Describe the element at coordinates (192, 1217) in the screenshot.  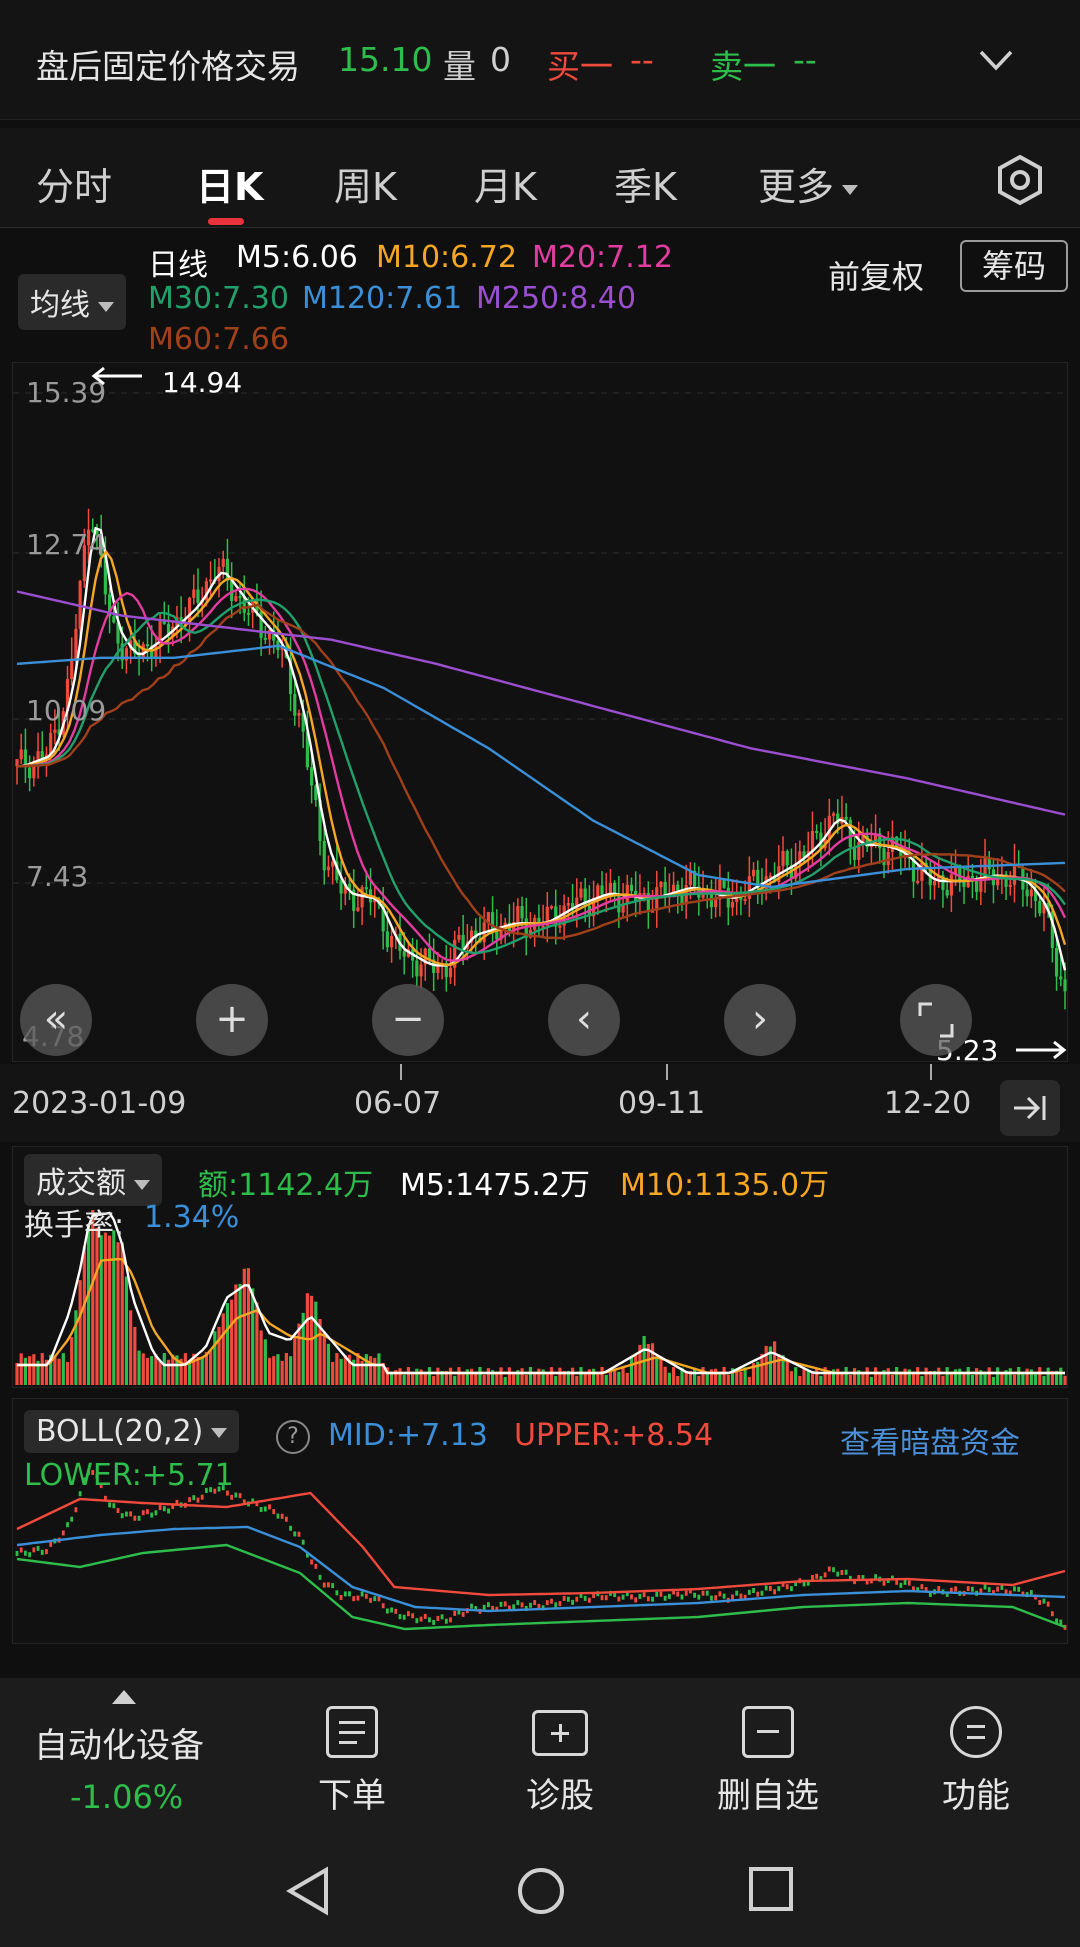
I see `turnover-value: 1.34%` at that location.